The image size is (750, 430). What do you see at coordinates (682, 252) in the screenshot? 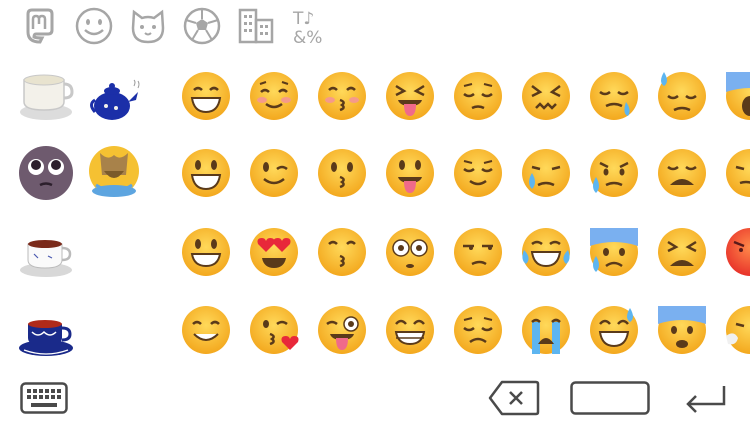
I see `tired-emoji` at bounding box center [682, 252].